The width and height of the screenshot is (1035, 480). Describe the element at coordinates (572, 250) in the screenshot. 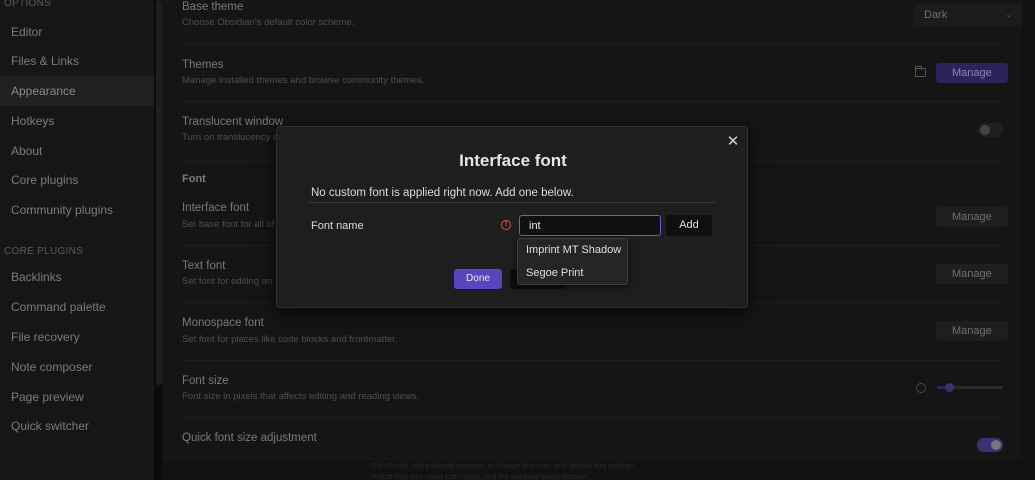

I see `suggestion-item: Imprint MT Shadow` at that location.